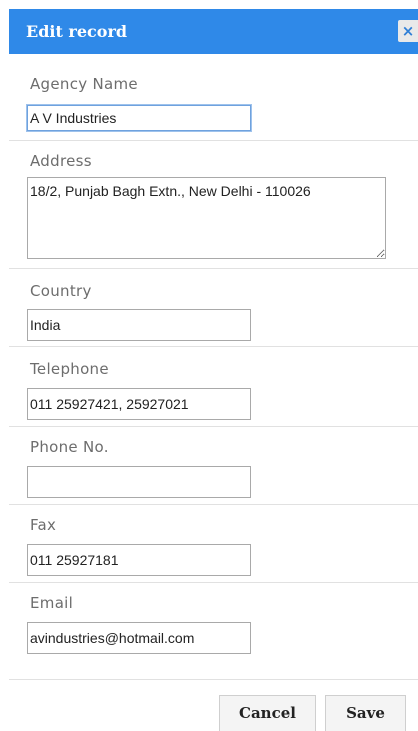  I want to click on fax-input, so click(139, 560).